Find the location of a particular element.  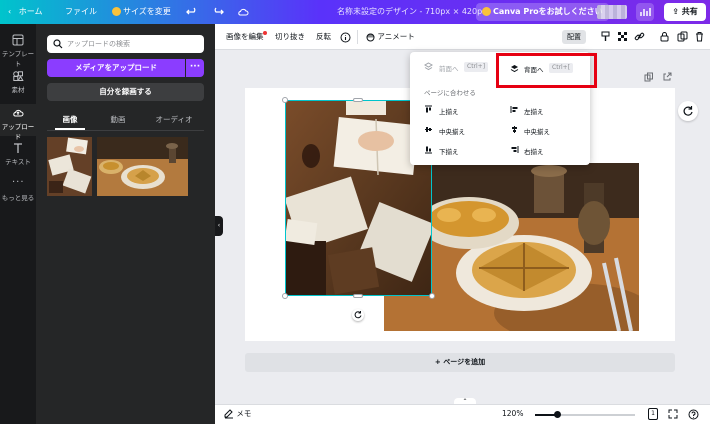

notes-label: メモ is located at coordinates (244, 413).